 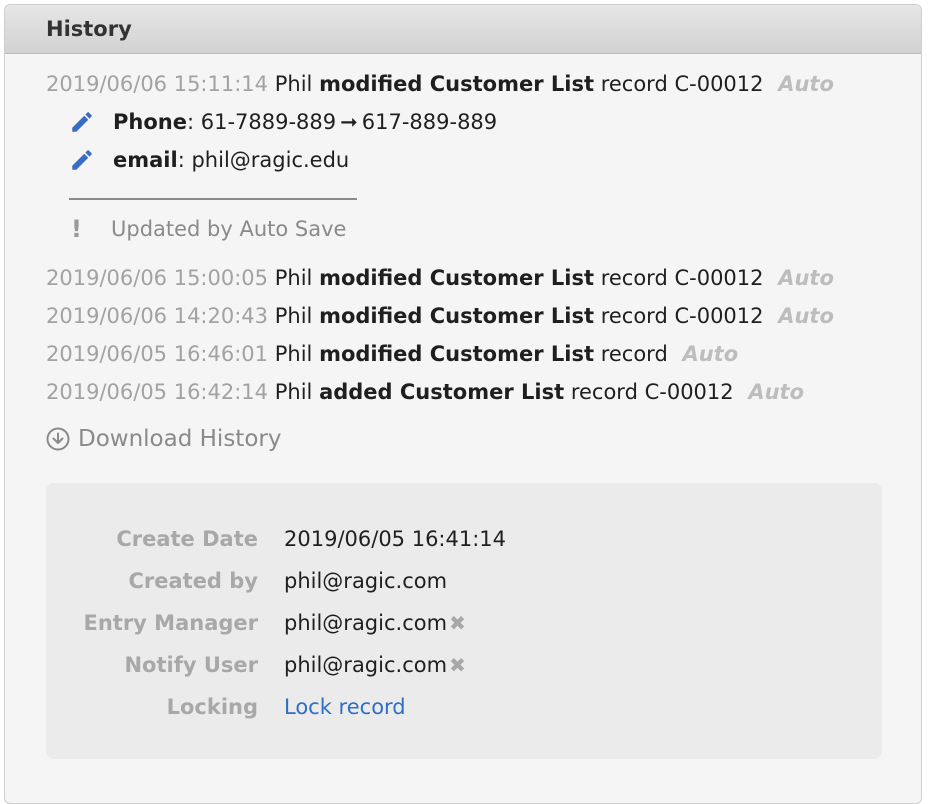 What do you see at coordinates (268, 122) in the screenshot?
I see `change-old-value: 61-7889-889` at bounding box center [268, 122].